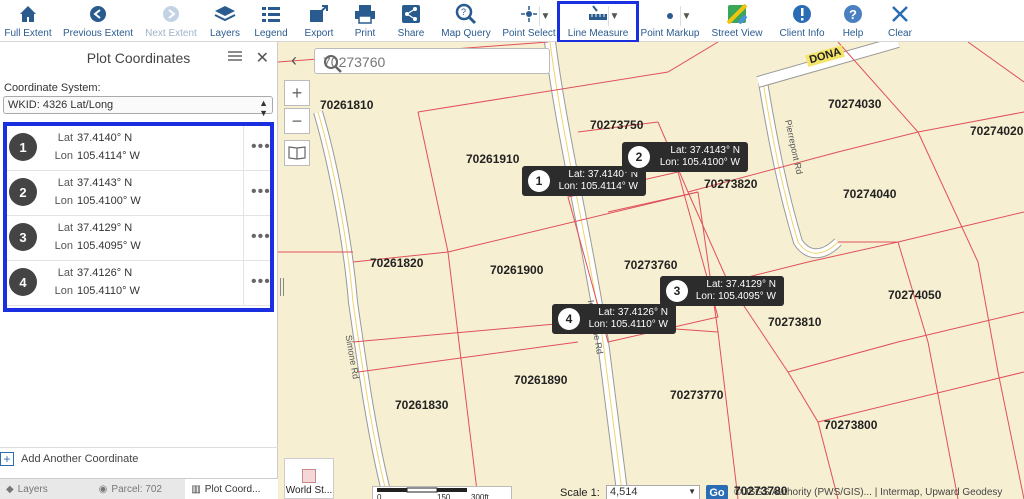  I want to click on search-icon, so click(333, 64).